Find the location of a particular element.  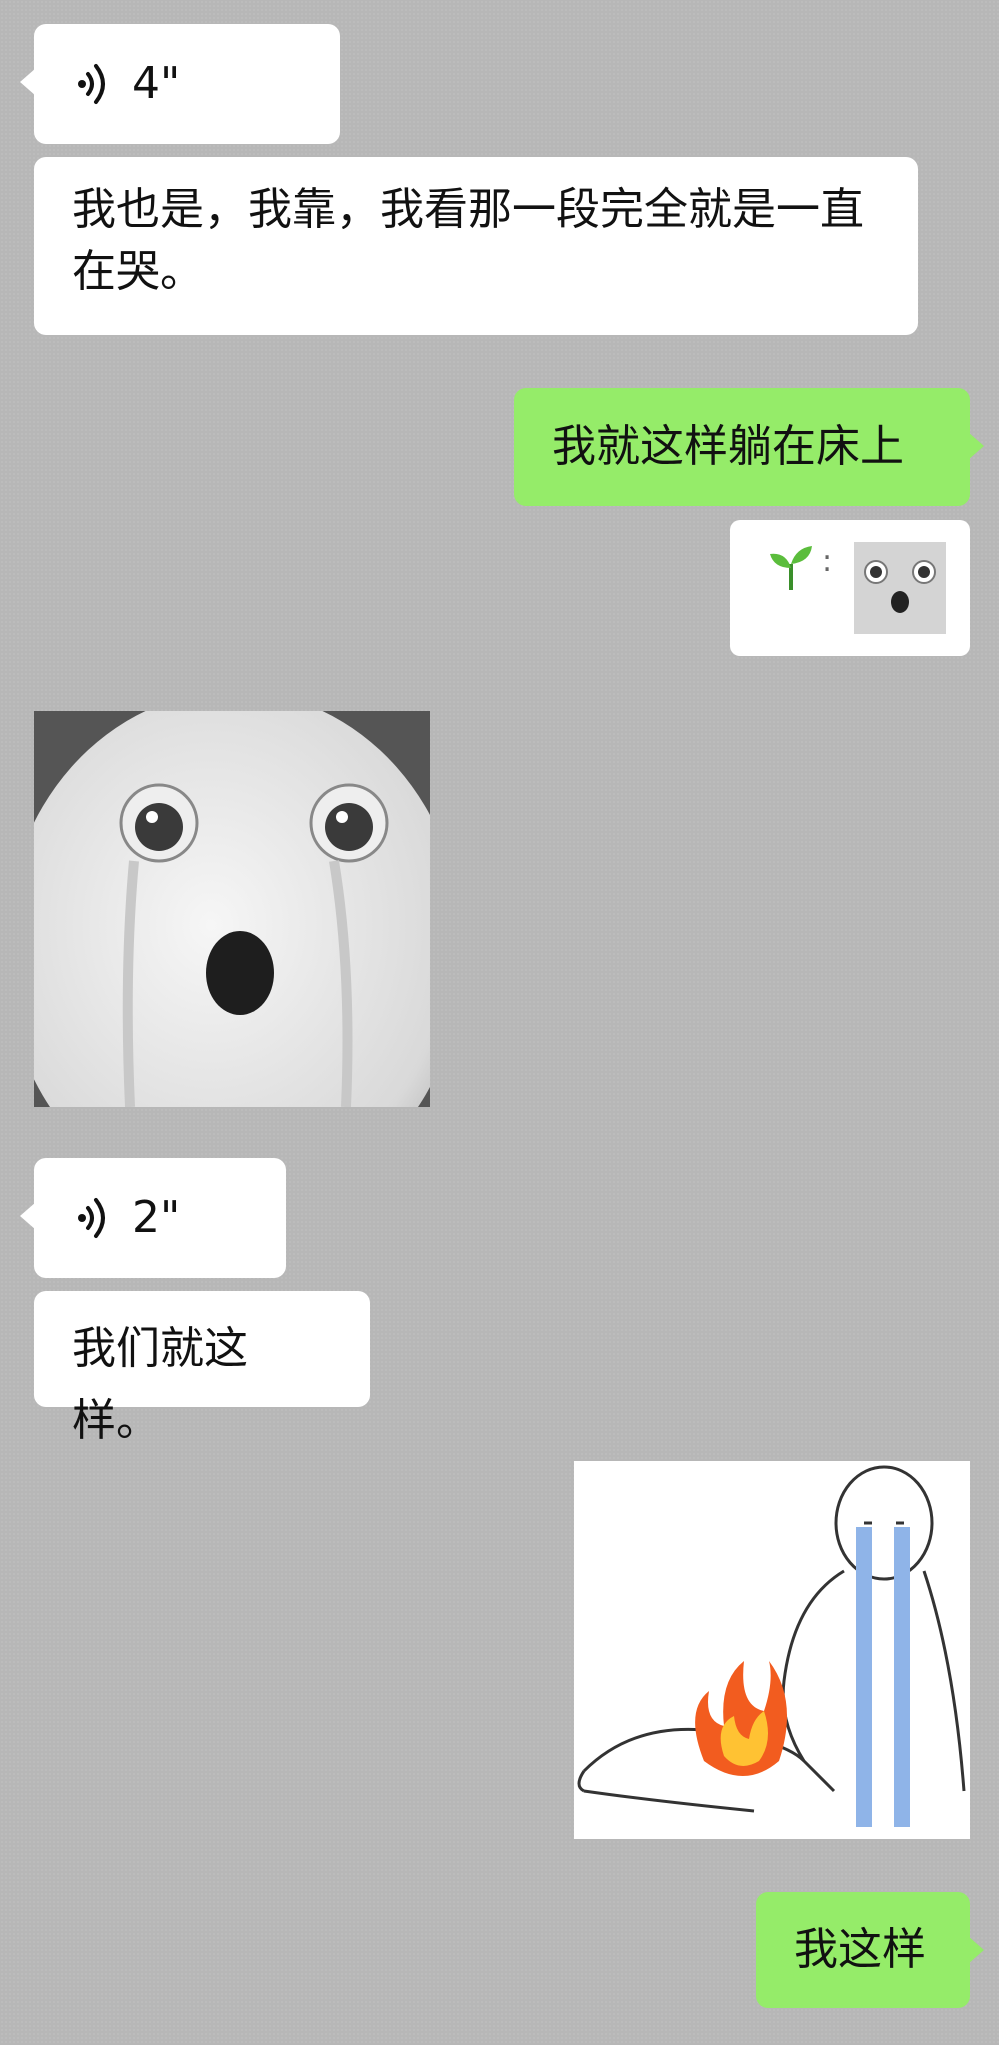

crying-face-image is located at coordinates (232, 909).